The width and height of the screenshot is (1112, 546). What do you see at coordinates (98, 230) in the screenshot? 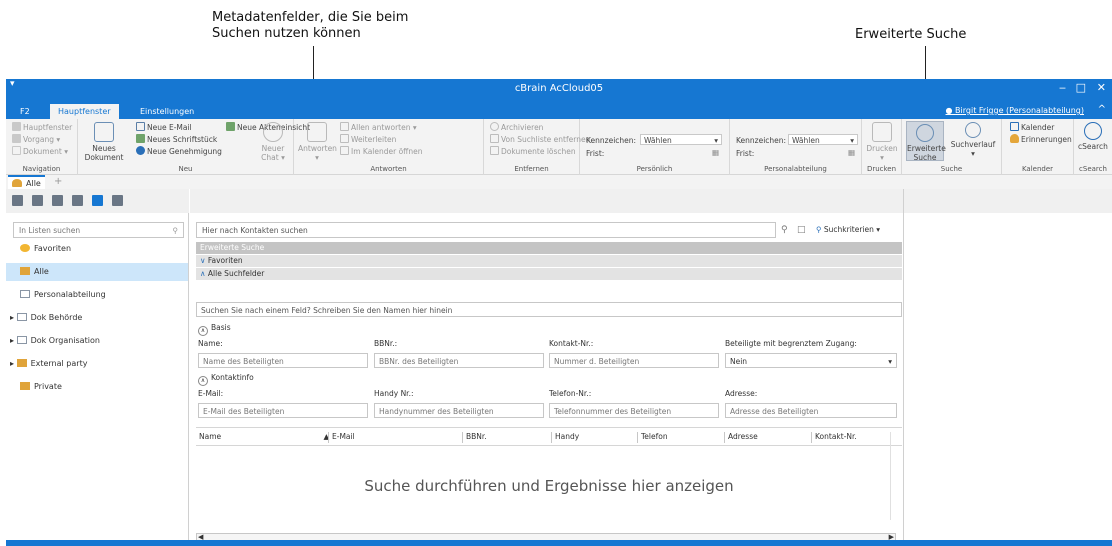
I see `list-search-input: In Listen suchen ⚲` at bounding box center [98, 230].